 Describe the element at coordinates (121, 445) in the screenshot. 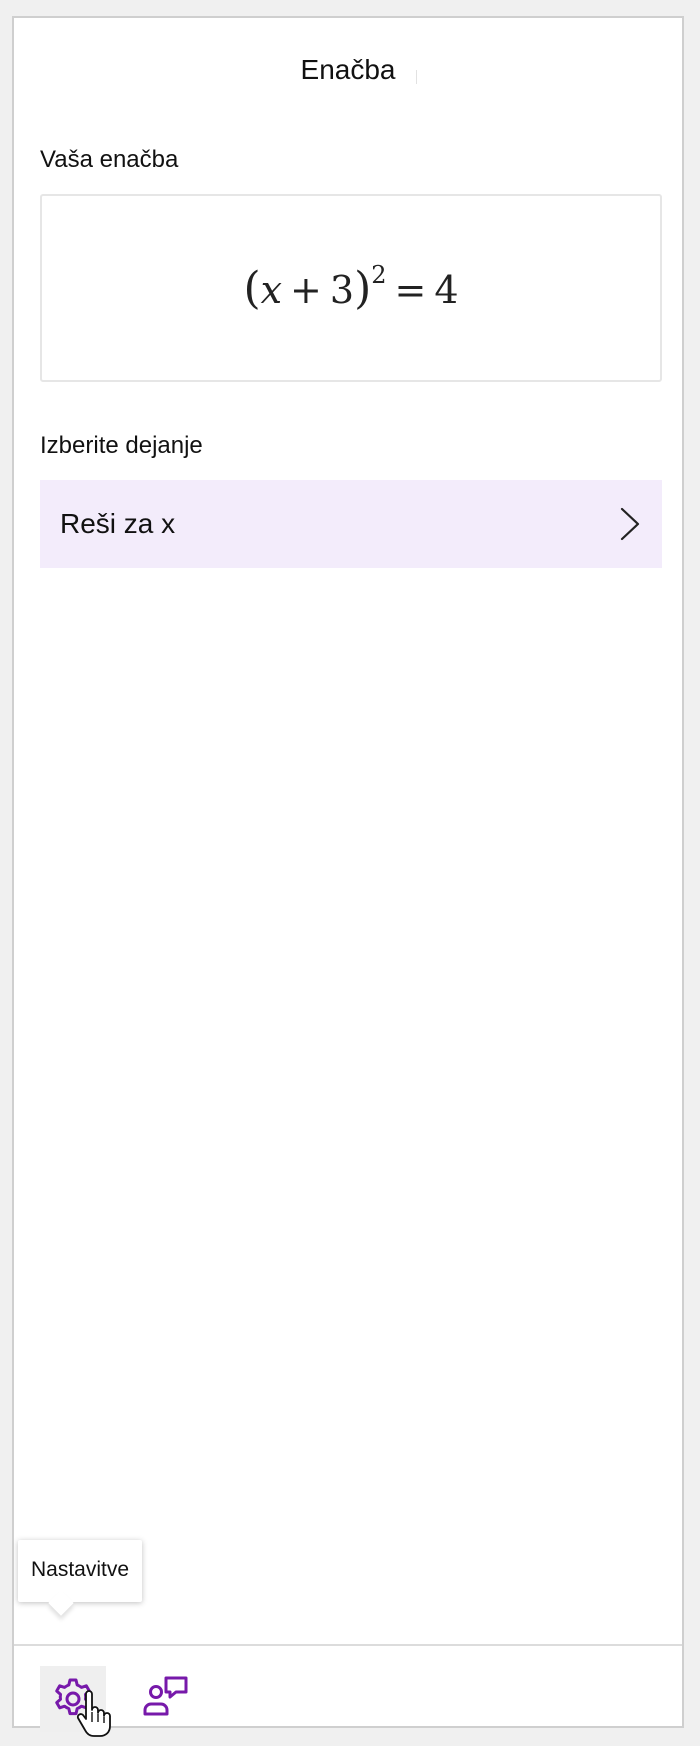

I see `action-label: Izberite dejanje` at that location.